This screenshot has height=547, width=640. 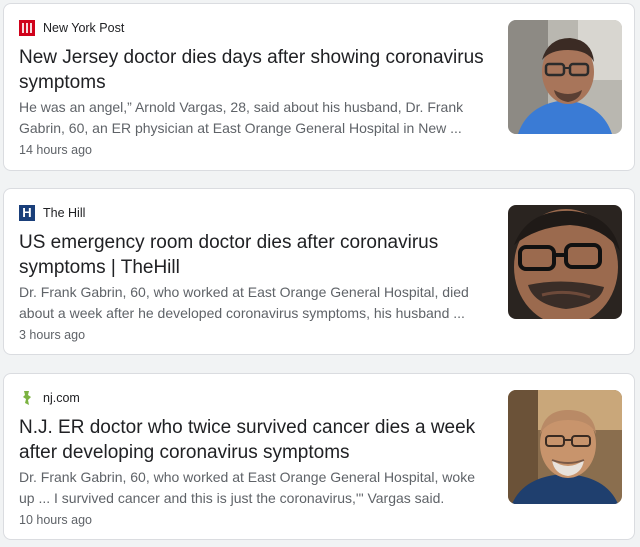 What do you see at coordinates (27, 398) in the screenshot?
I see `nj-com-logo-icon` at bounding box center [27, 398].